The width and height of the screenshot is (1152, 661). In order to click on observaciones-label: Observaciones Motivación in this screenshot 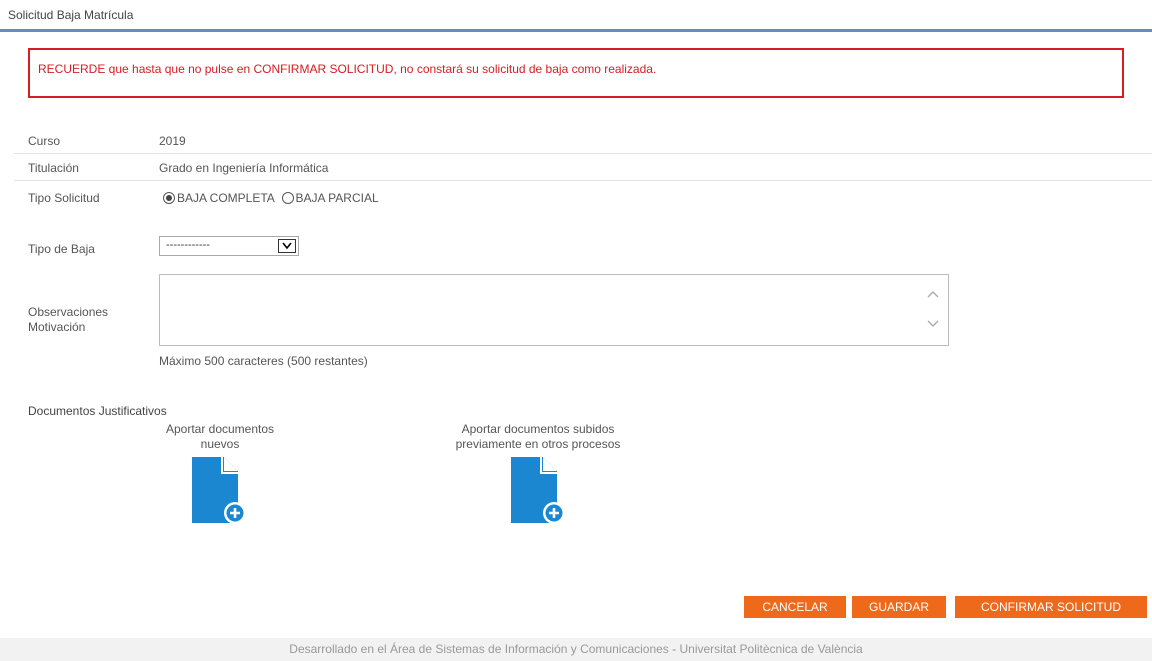, I will do `click(68, 320)`.